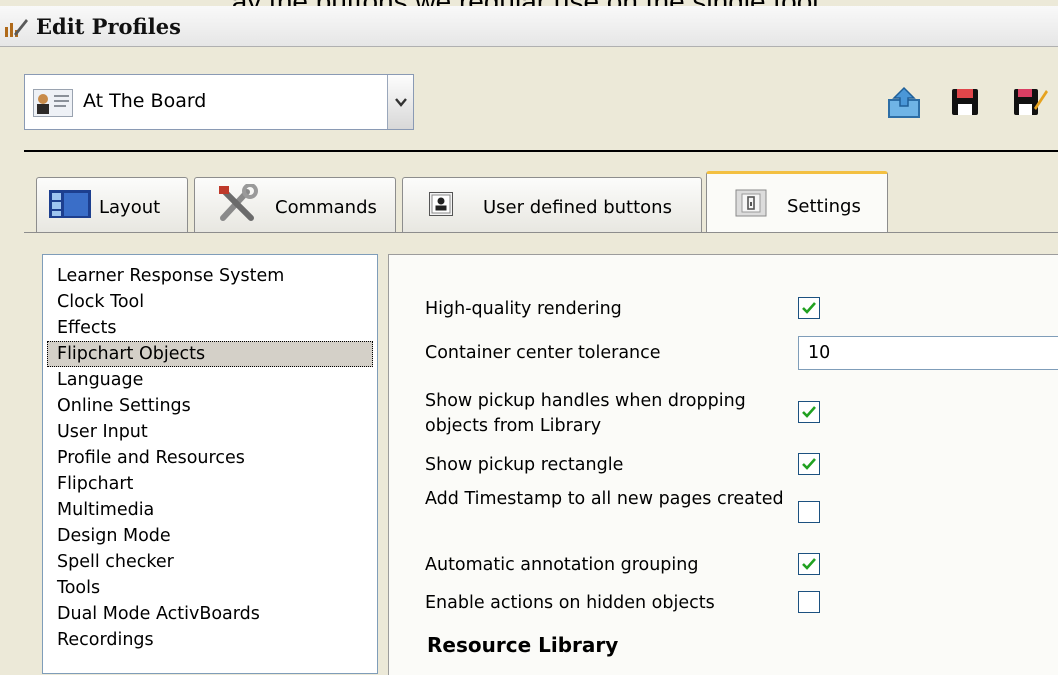 Image resolution: width=1058 pixels, height=675 pixels. I want to click on list-item: Design Mode, so click(210, 536).